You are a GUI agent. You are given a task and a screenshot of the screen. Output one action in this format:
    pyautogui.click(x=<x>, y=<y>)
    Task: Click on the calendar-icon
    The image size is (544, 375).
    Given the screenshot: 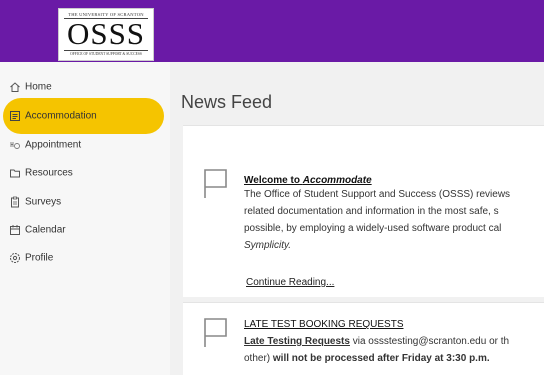 What is the action you would take?
    pyautogui.click(x=15, y=230)
    